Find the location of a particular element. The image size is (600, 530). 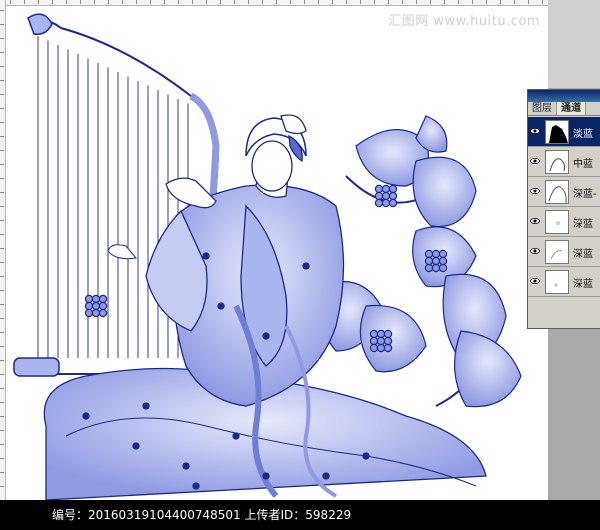

channel-label: 淡蓝 is located at coordinates (583, 134).